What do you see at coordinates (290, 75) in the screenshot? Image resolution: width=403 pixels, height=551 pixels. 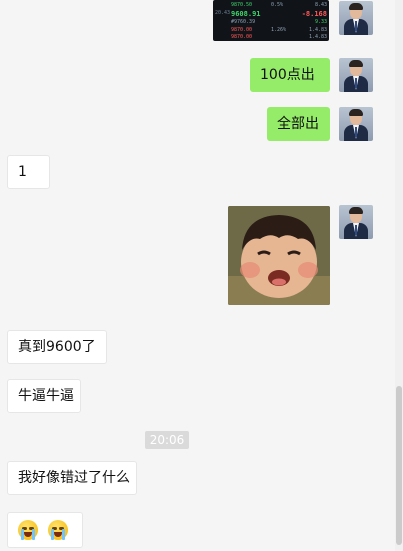 I see `sent-message-bubble: 100点出` at bounding box center [290, 75].